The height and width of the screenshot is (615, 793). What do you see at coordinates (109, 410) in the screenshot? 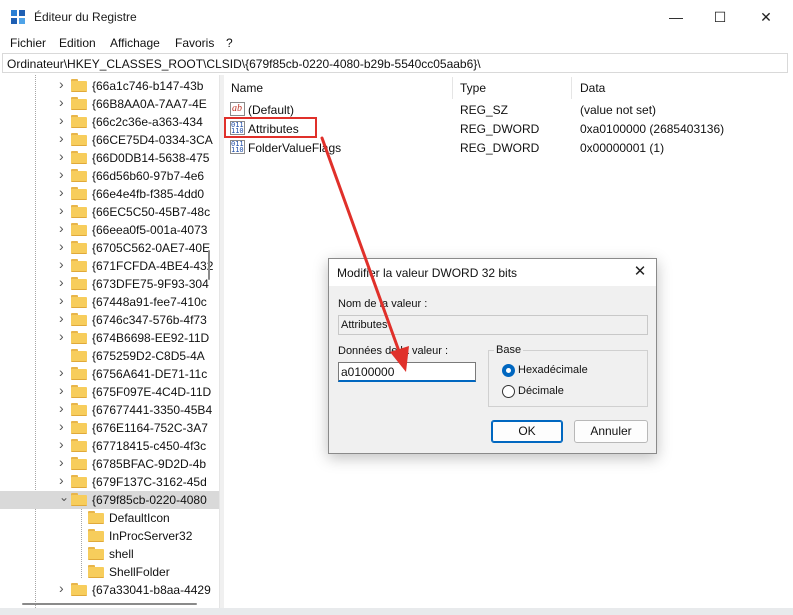
I see `tree-item: › {67677441-3350-45B4` at bounding box center [109, 410].